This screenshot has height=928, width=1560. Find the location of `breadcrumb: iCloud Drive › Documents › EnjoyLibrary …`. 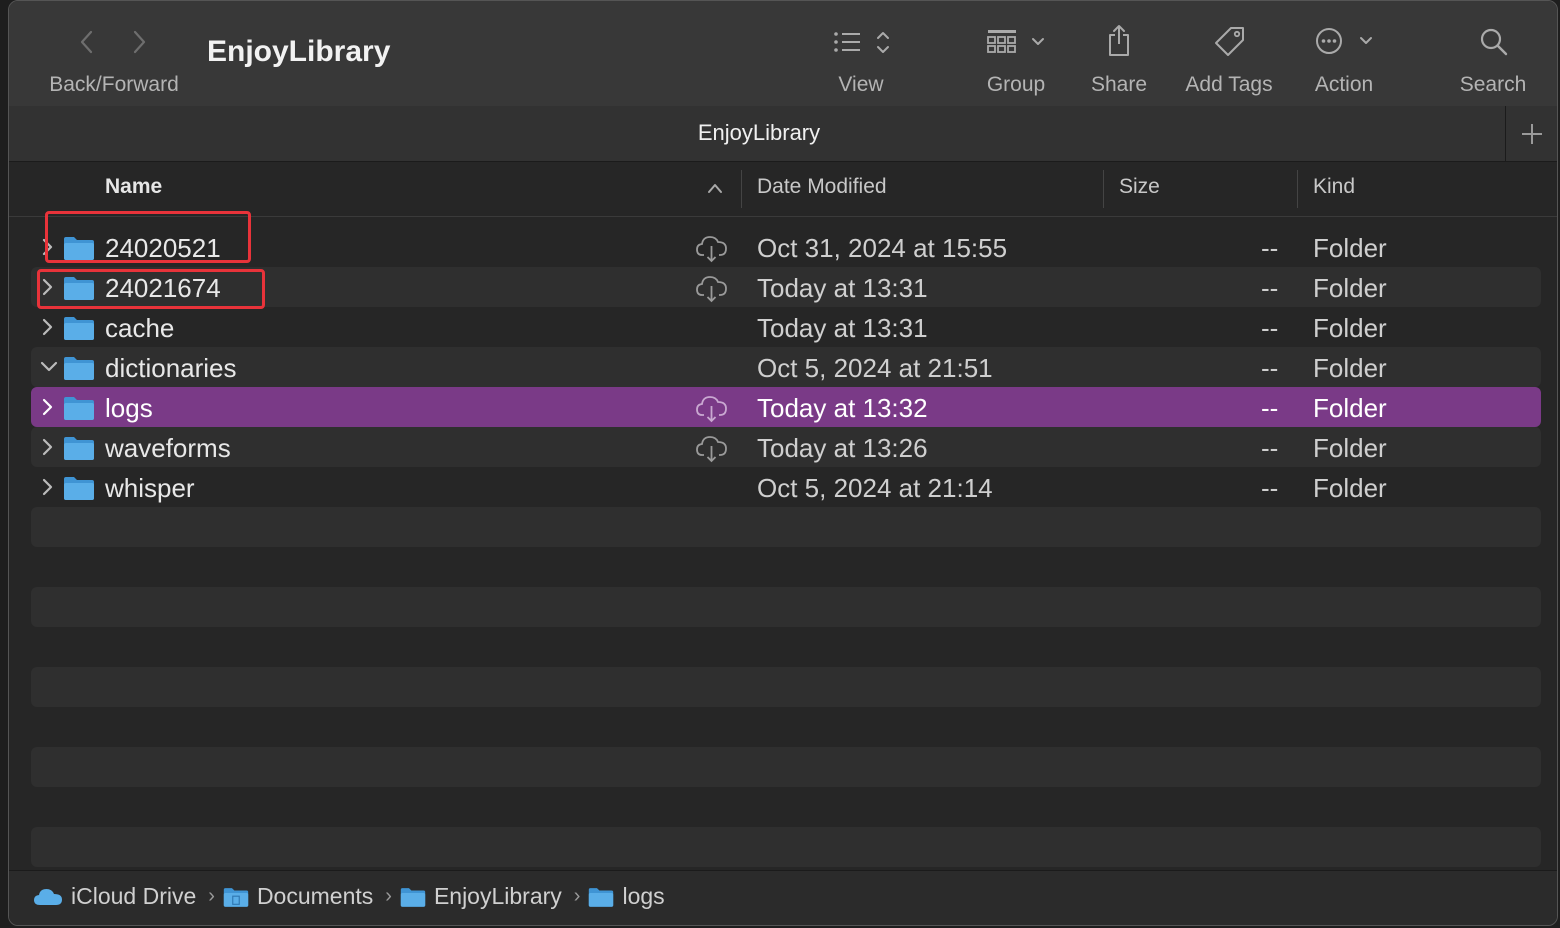

breadcrumb: iCloud Drive › Documents › EnjoyLibrary … is located at coordinates (349, 896).